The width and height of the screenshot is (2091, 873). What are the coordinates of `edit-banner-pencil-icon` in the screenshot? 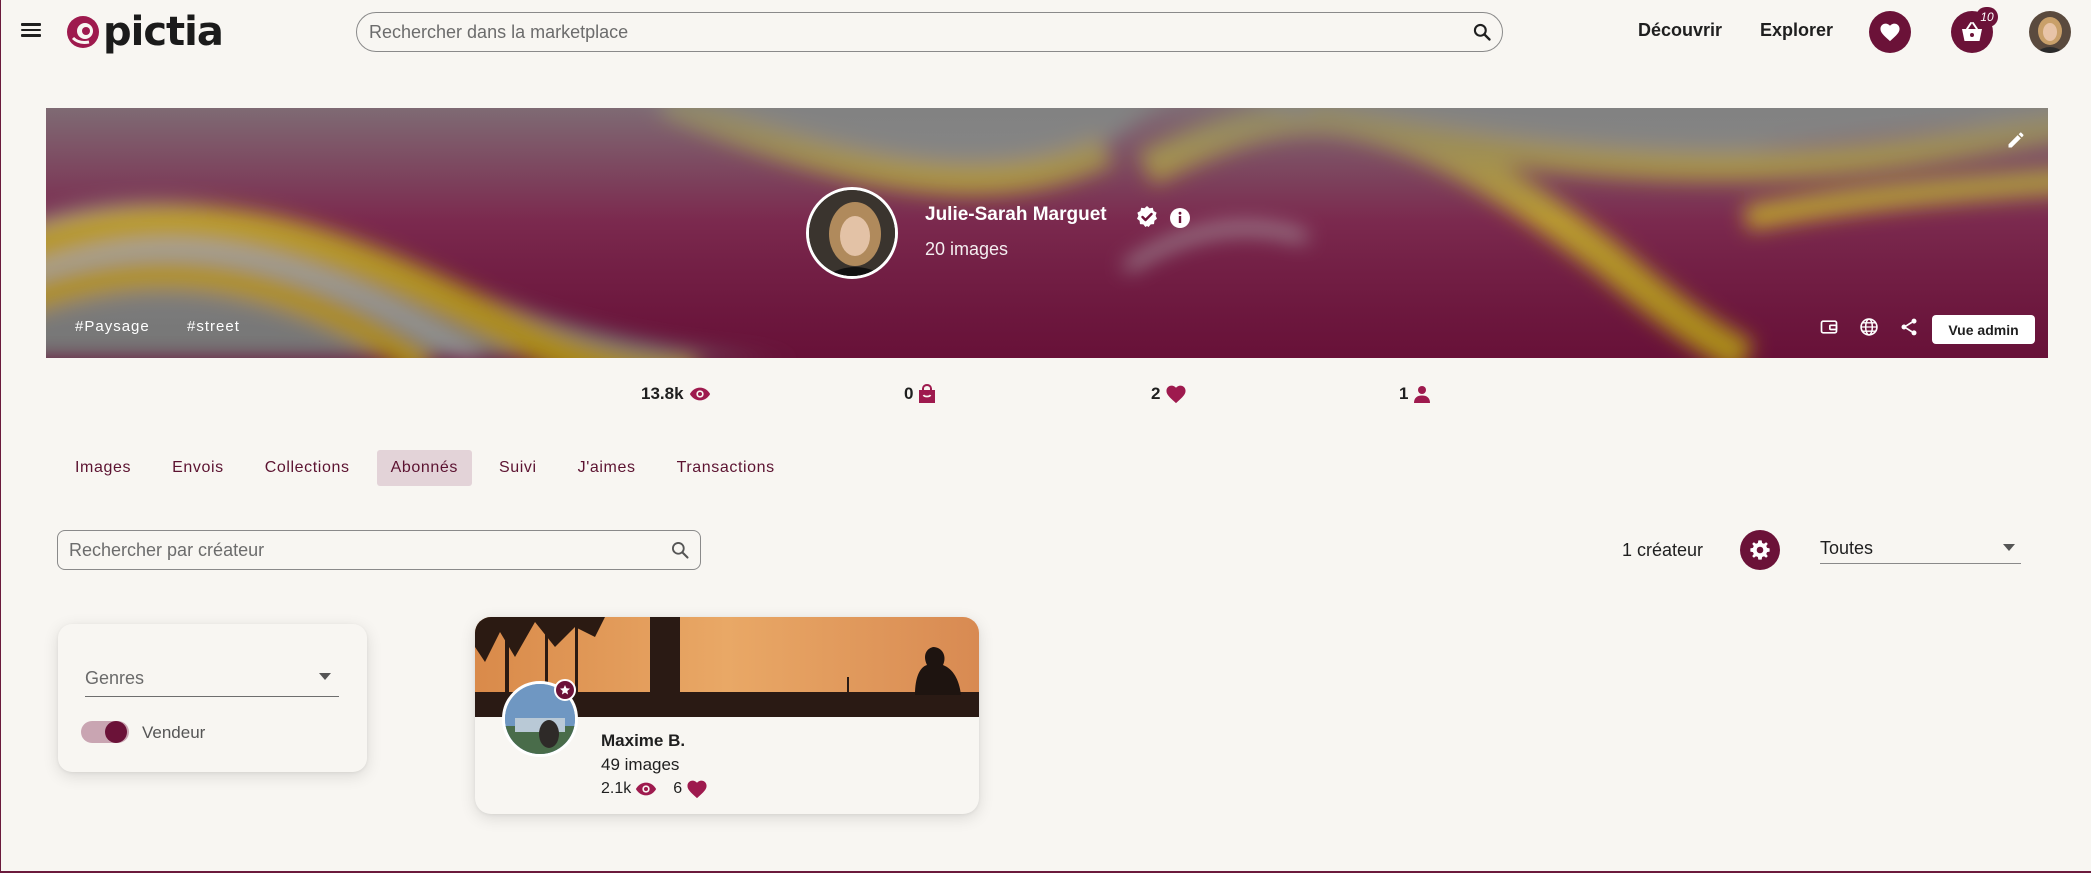 It's located at (2016, 140).